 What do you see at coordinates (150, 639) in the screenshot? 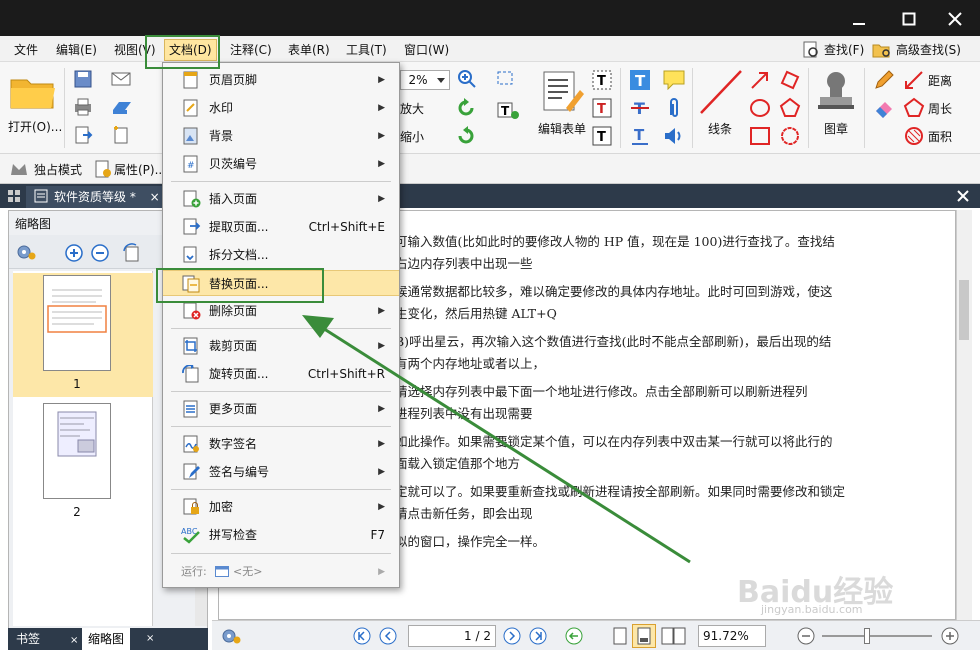
I see `tab-thumbnails-close: ×` at bounding box center [150, 639].